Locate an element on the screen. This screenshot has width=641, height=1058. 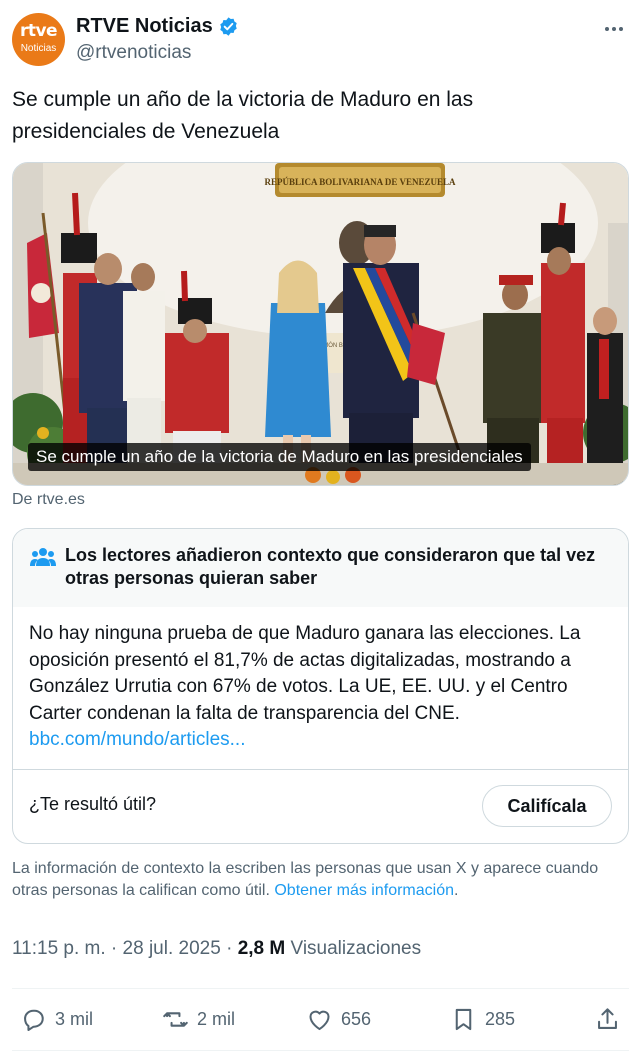
views-label: Visualizaciones is located at coordinates (353, 948).